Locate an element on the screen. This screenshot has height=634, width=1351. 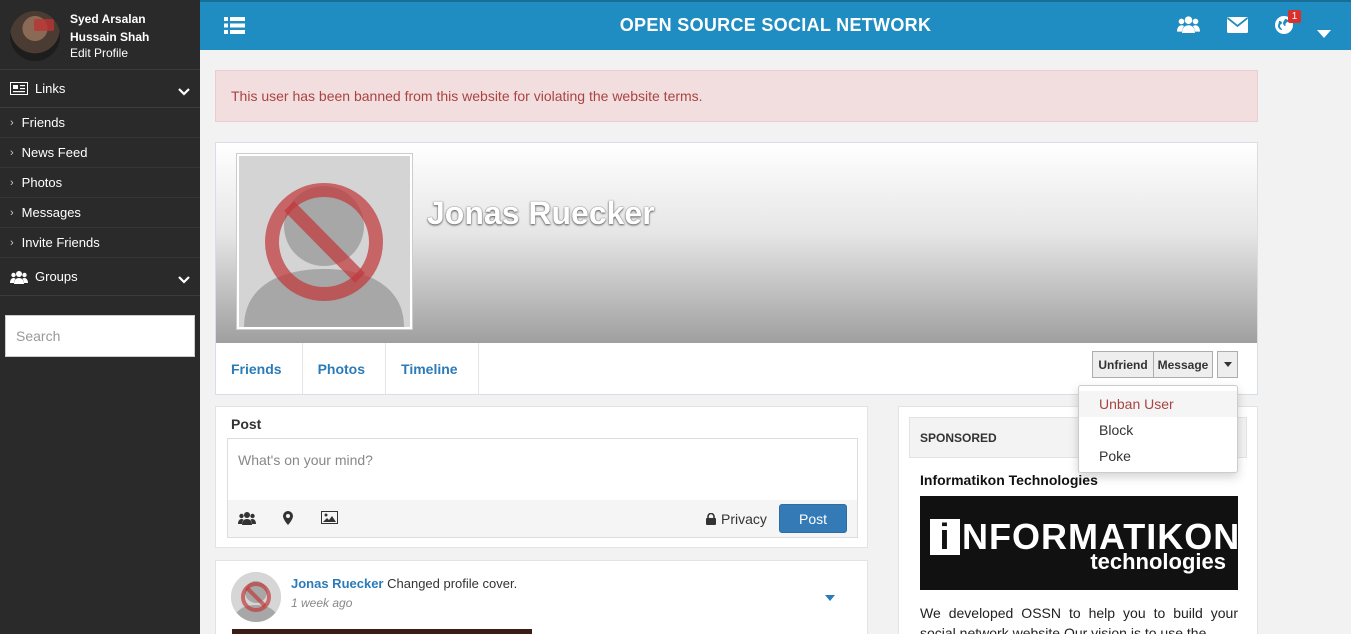
profile-photo is located at coordinates (324, 241).